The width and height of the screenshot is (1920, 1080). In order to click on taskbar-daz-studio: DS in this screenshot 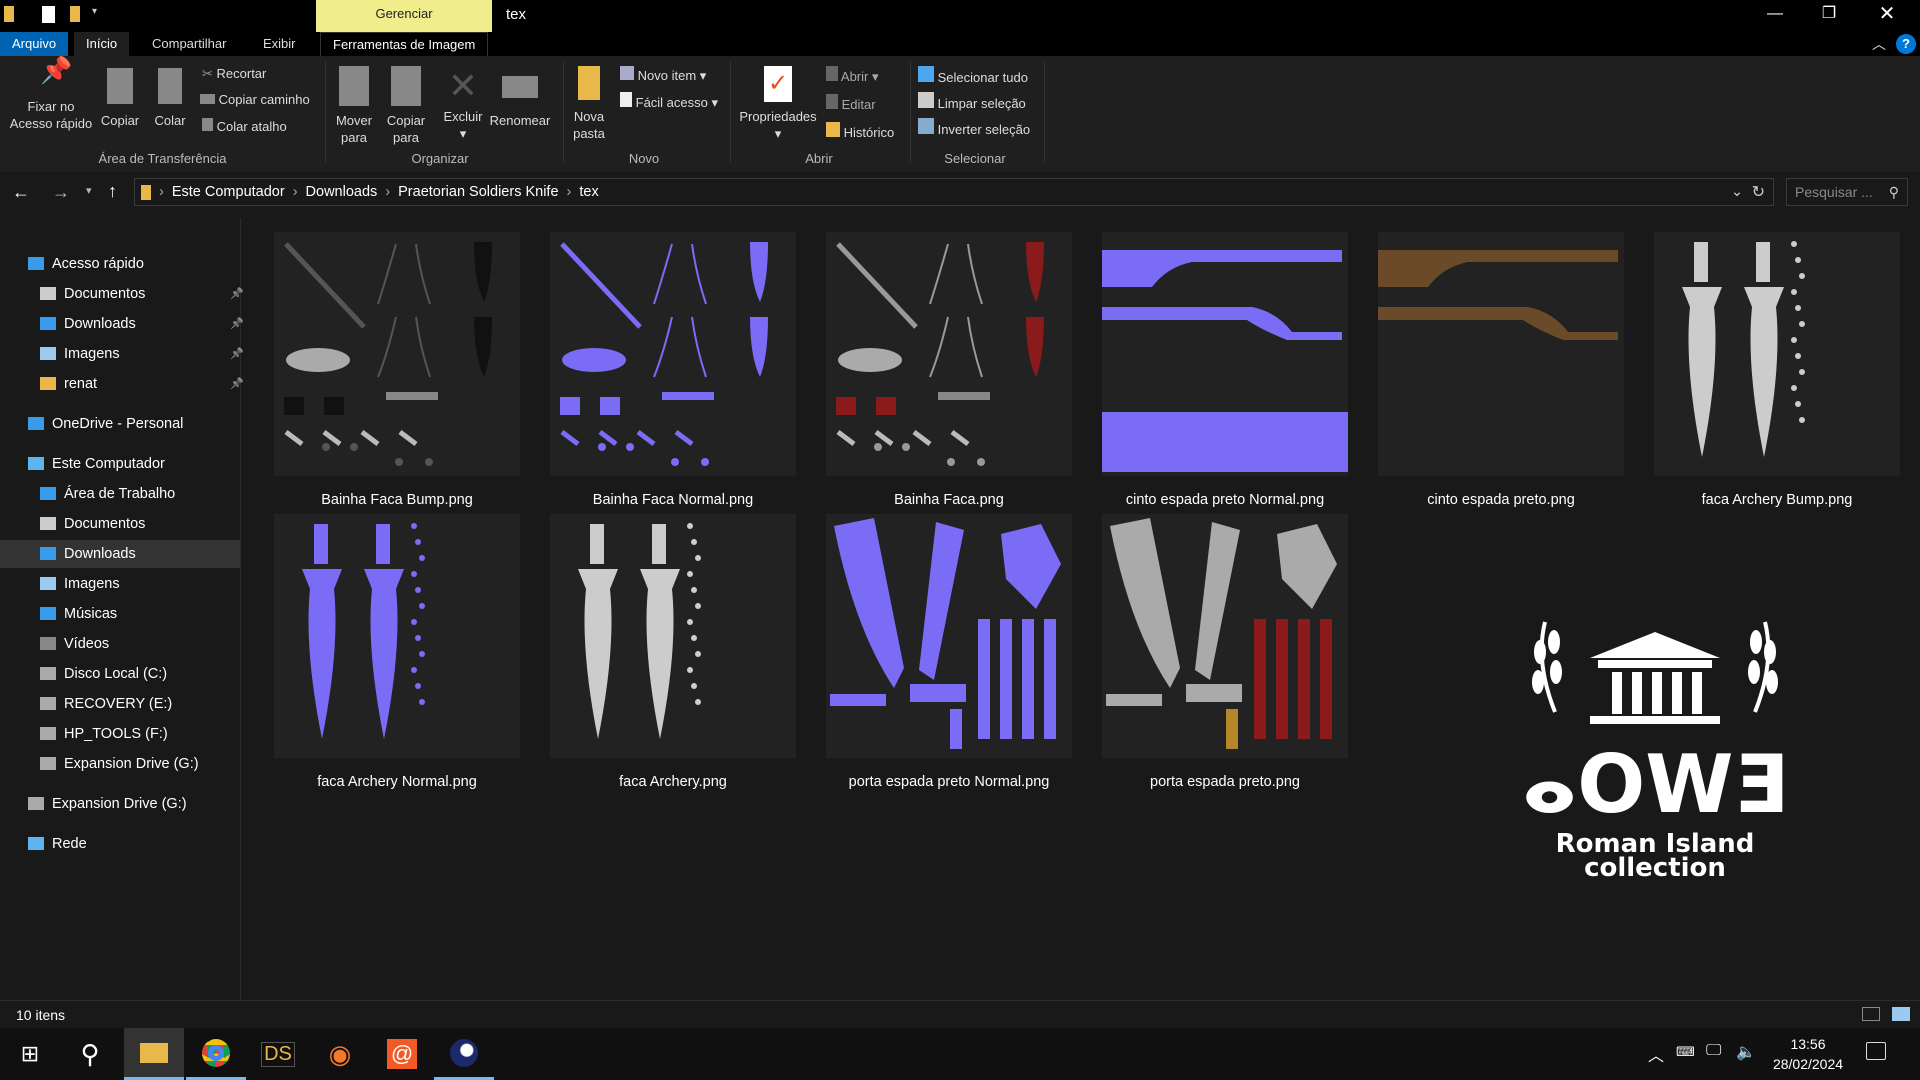, I will do `click(278, 1054)`.